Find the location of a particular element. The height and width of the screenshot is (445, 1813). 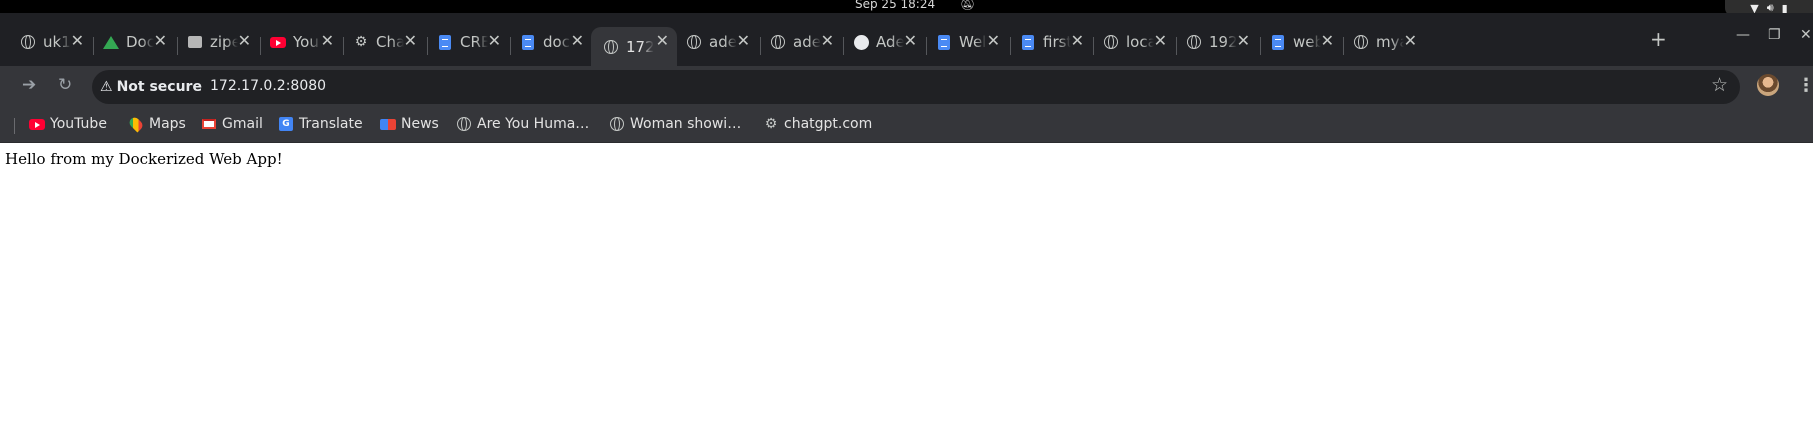

bookmark-label: News is located at coordinates (420, 124).